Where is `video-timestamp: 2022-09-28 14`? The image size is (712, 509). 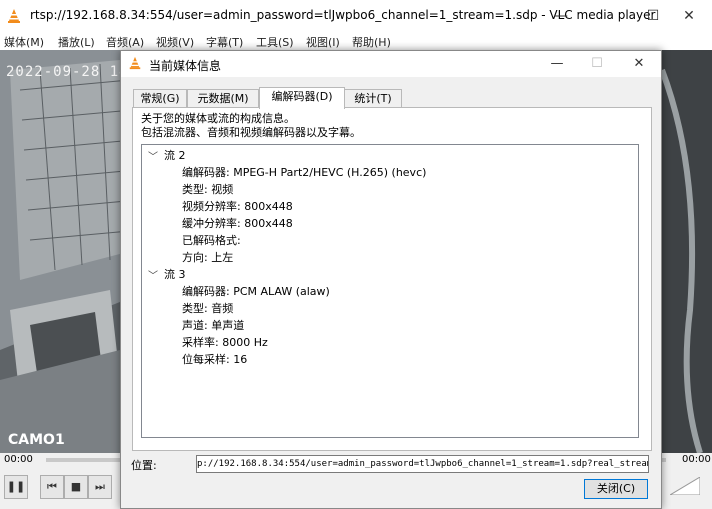 video-timestamp: 2022-09-28 14 is located at coordinates (67, 72).